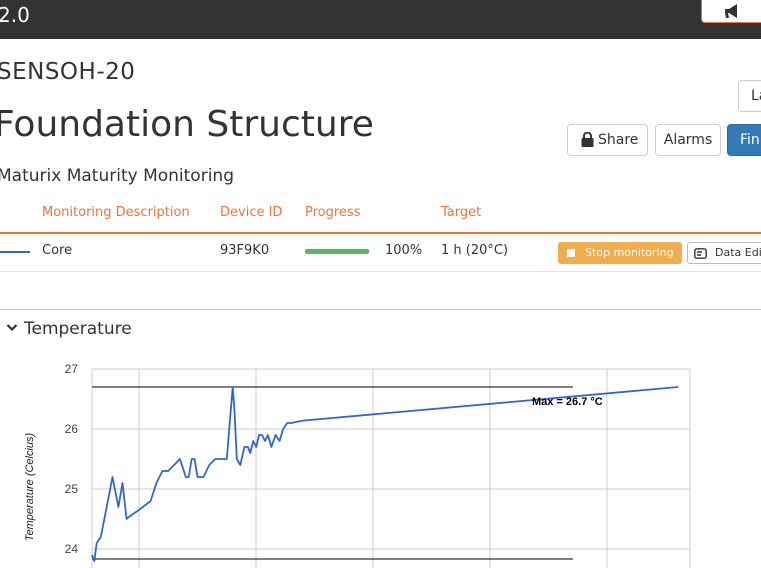 This screenshot has height=568, width=761. I want to click on y-tick-label: 25, so click(72, 489).